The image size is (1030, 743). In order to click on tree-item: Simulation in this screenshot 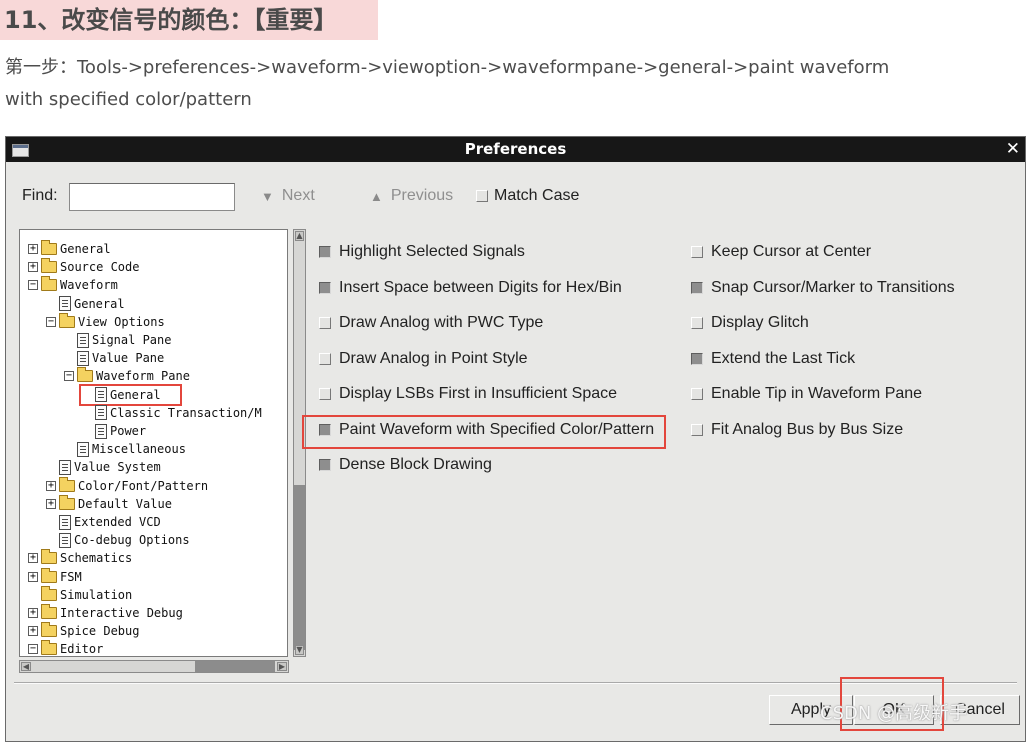, I will do `click(80, 594)`.